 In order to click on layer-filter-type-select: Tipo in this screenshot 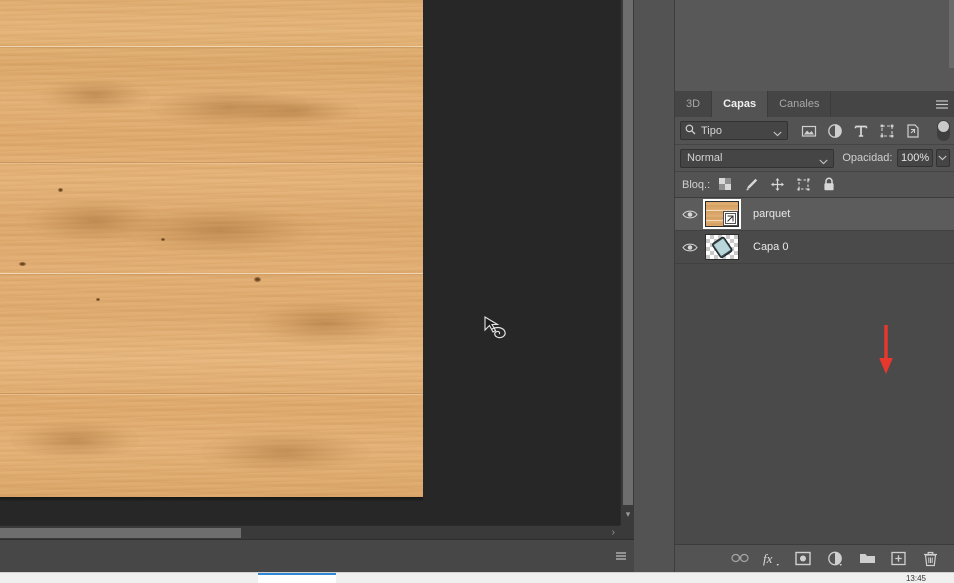, I will do `click(734, 130)`.